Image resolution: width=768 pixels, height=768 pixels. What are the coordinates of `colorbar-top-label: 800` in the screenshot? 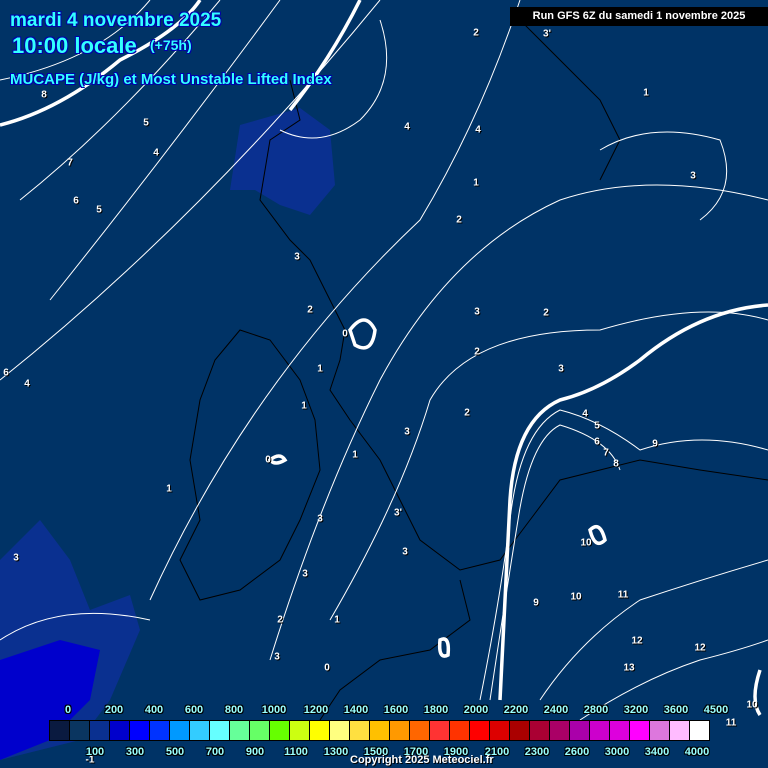 It's located at (234, 710).